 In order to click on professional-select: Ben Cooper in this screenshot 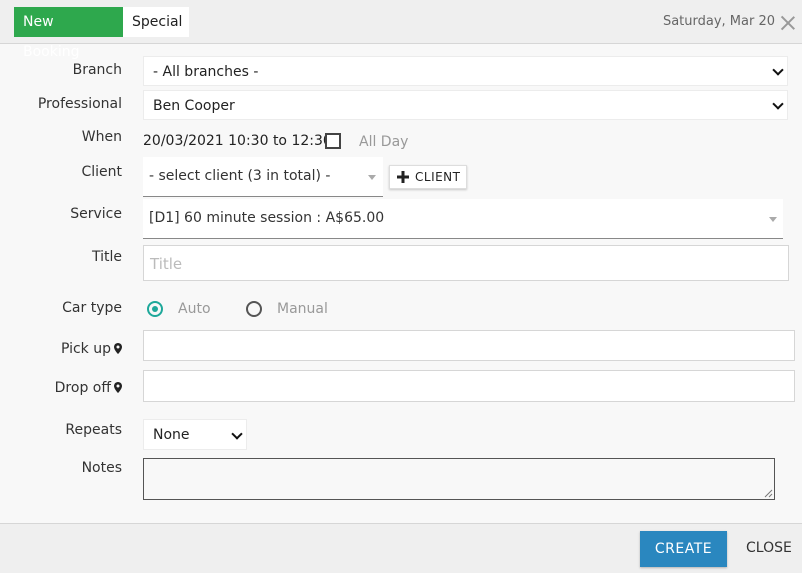, I will do `click(465, 105)`.